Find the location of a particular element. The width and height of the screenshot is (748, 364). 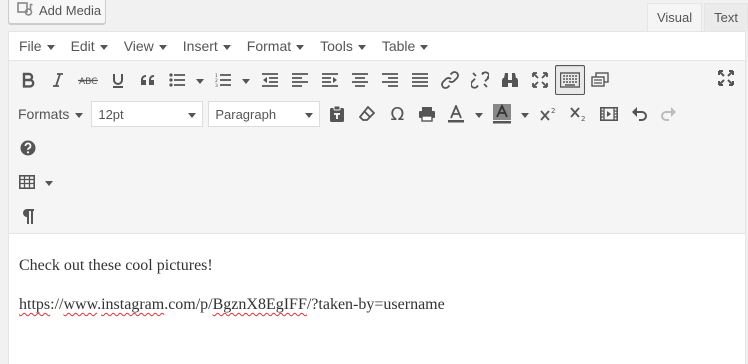

menu-edit: Edit is located at coordinates (89, 46).